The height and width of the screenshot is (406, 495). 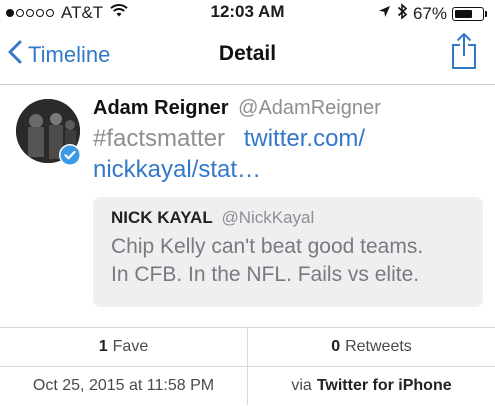 What do you see at coordinates (123, 385) in the screenshot?
I see `tweet-timestamp: Oct 25, 2015 at 11:58 PM` at bounding box center [123, 385].